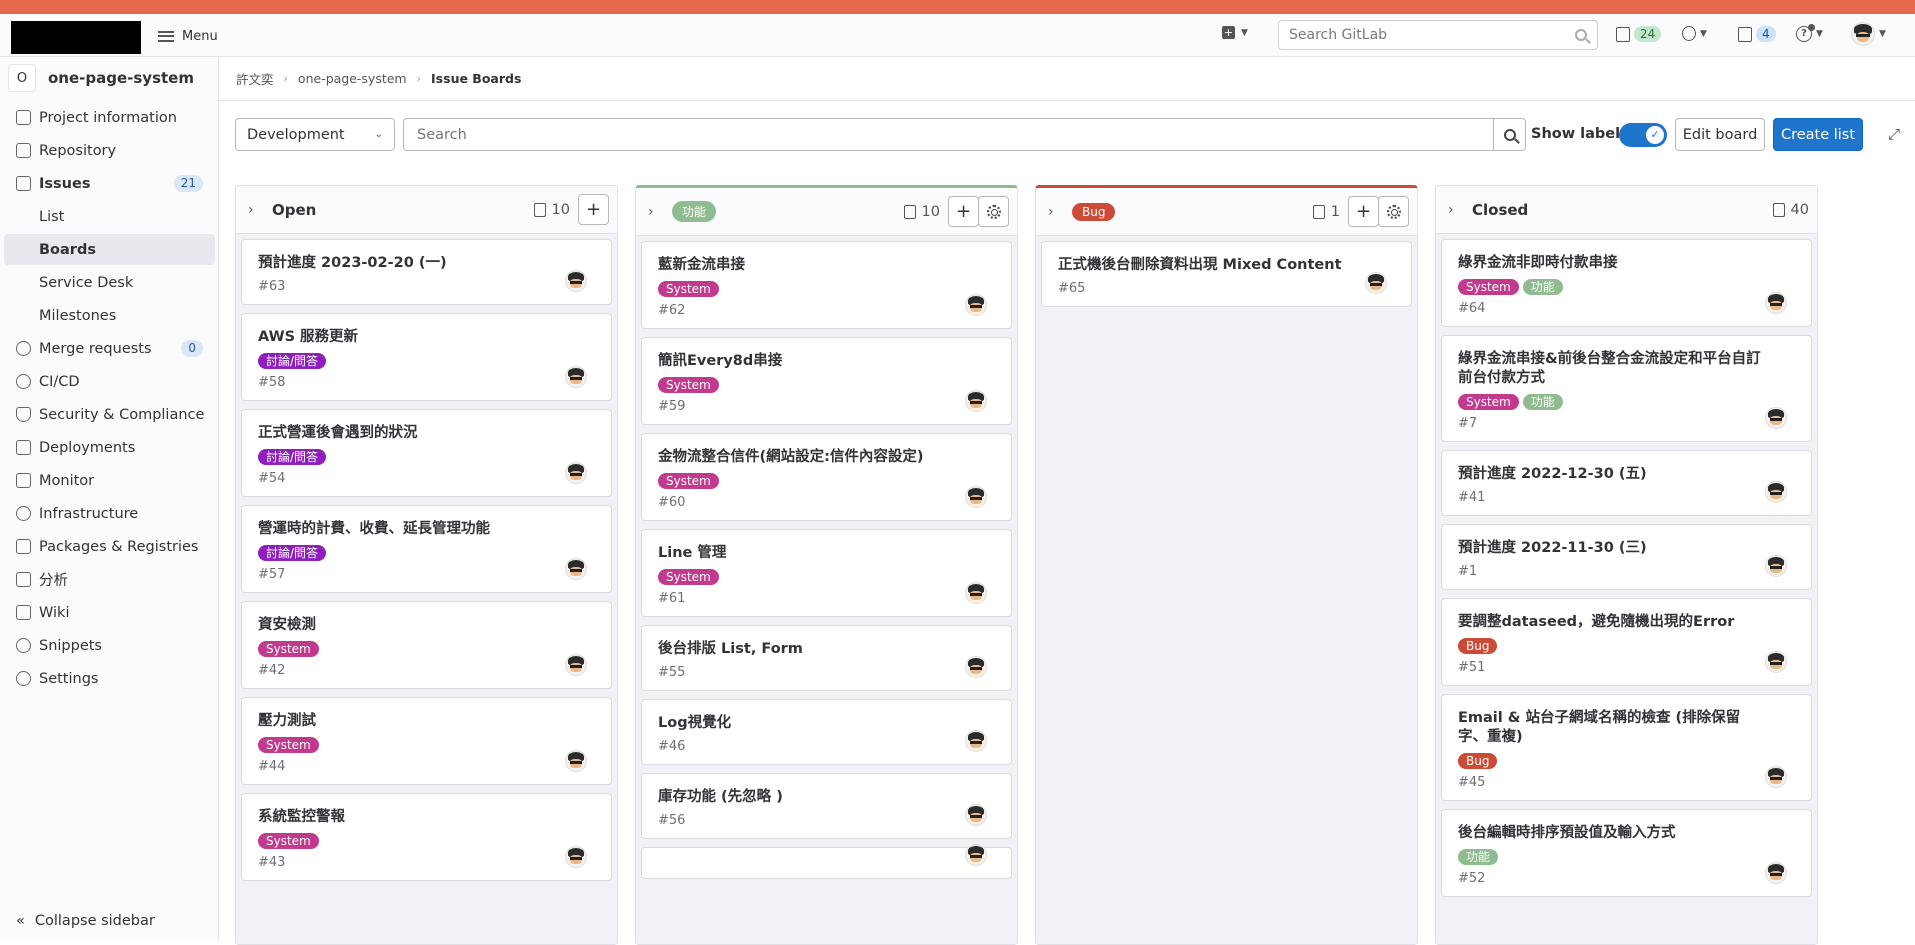 This screenshot has height=945, width=1915. I want to click on issue-card: 後台編輯時排序預設值及輸入方式 功能 #52, so click(1626, 853).